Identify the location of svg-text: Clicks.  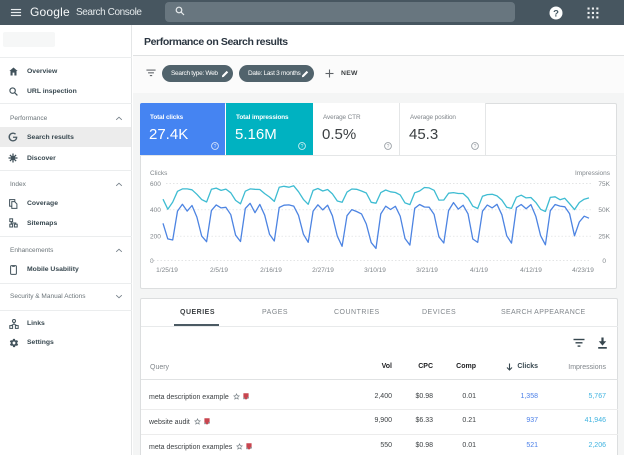
(159, 173).